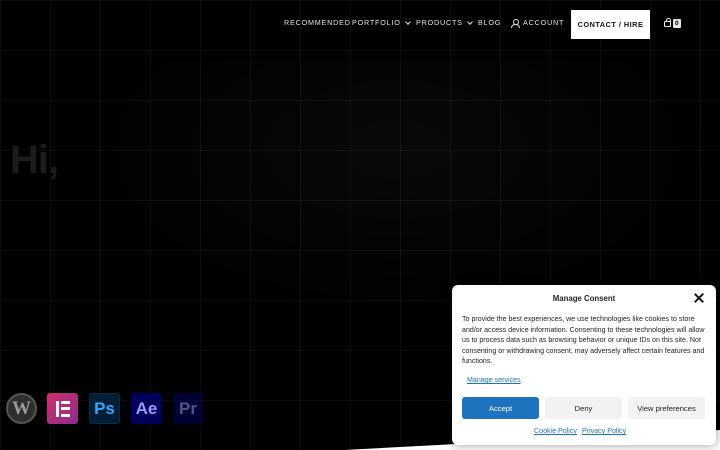 The image size is (720, 450). I want to click on nav-item-recommended: RECOMMENDED, so click(317, 22).